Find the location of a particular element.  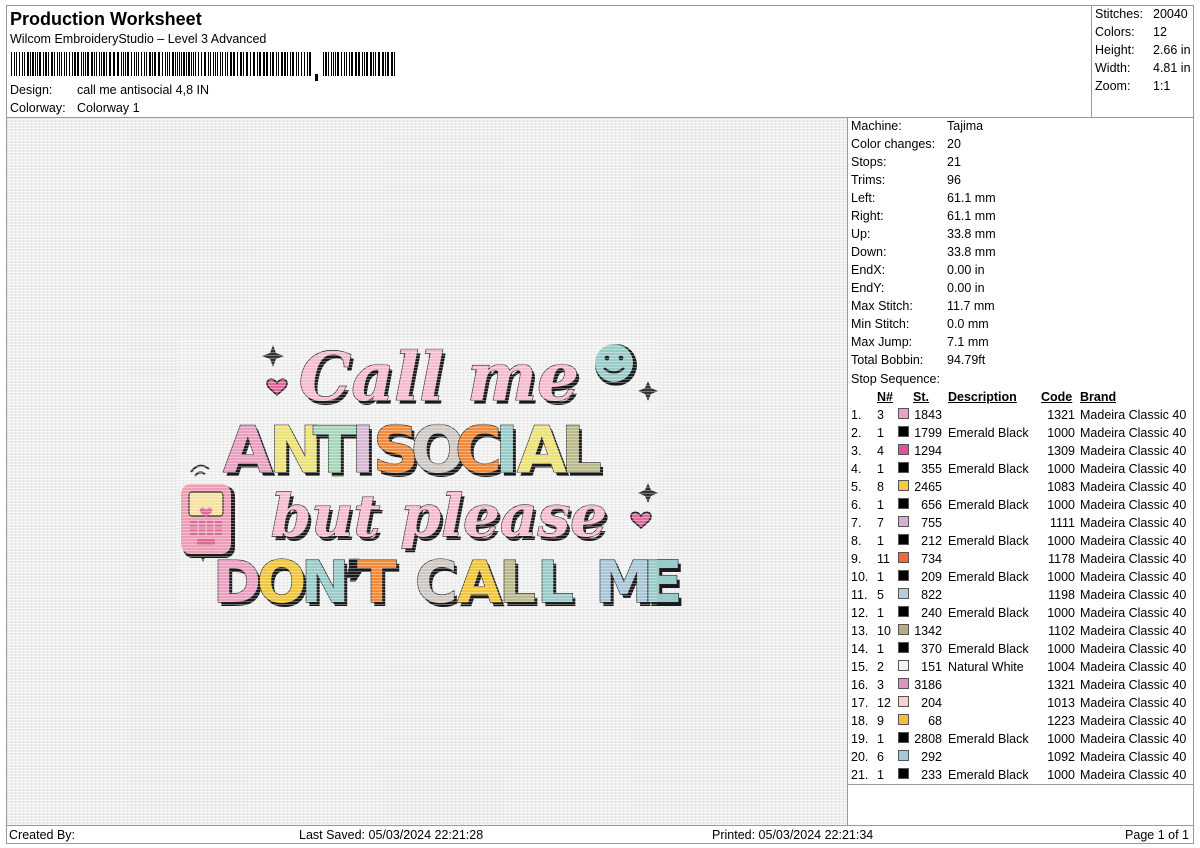

machine-info-row: Total Bobbin: 94.79ft is located at coordinates (918, 360).